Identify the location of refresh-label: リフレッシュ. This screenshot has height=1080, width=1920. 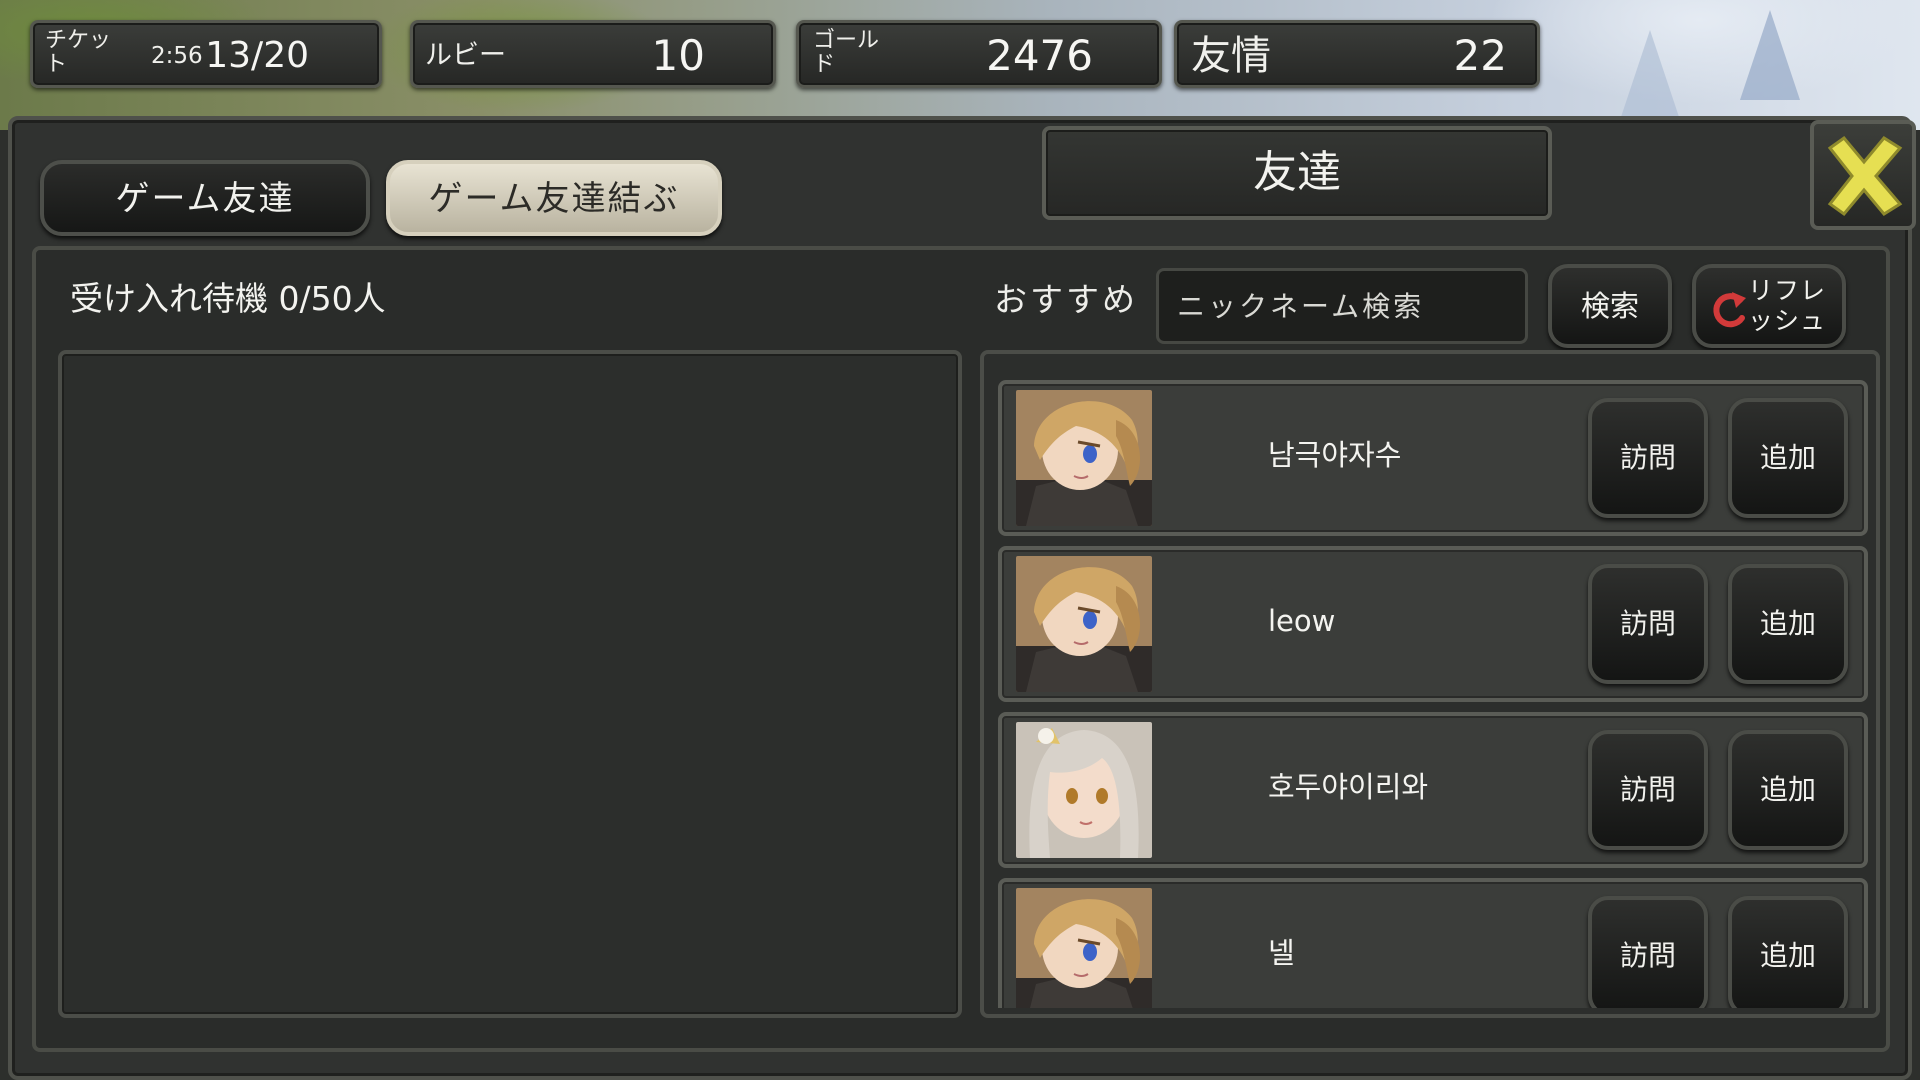
(1787, 305).